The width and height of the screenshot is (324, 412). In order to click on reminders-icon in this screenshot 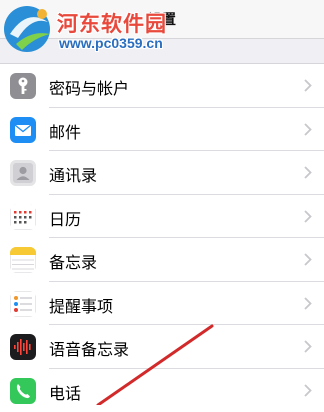, I will do `click(23, 304)`.